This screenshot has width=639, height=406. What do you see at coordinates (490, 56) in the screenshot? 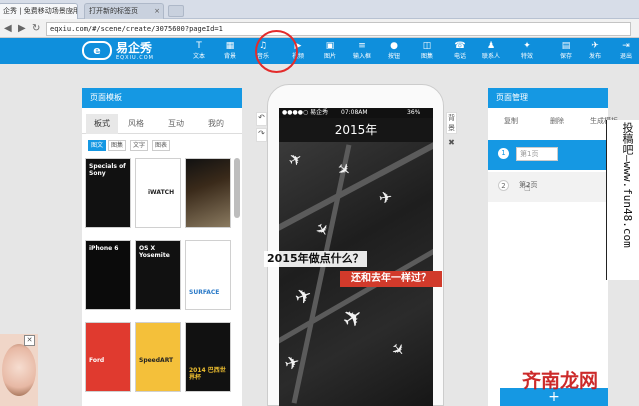
I see `toolbar-label: 联系人` at bounding box center [490, 56].